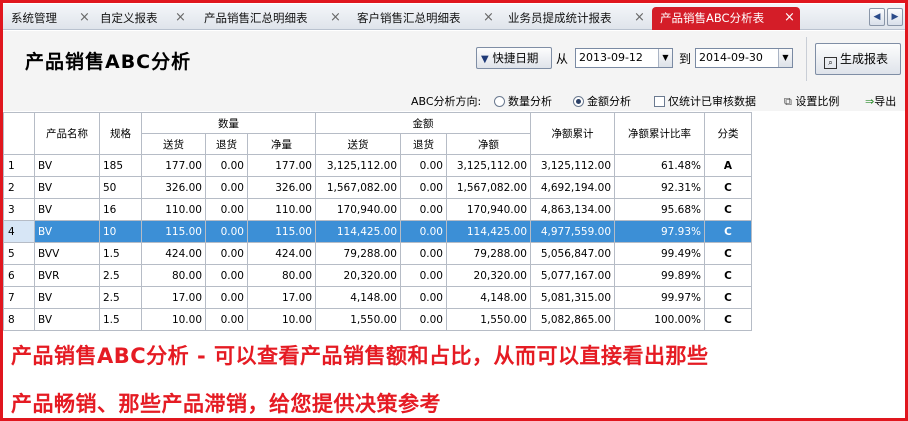  Describe the element at coordinates (523, 101) in the screenshot. I see `quantity-analysis-radio: 数量分析` at that location.